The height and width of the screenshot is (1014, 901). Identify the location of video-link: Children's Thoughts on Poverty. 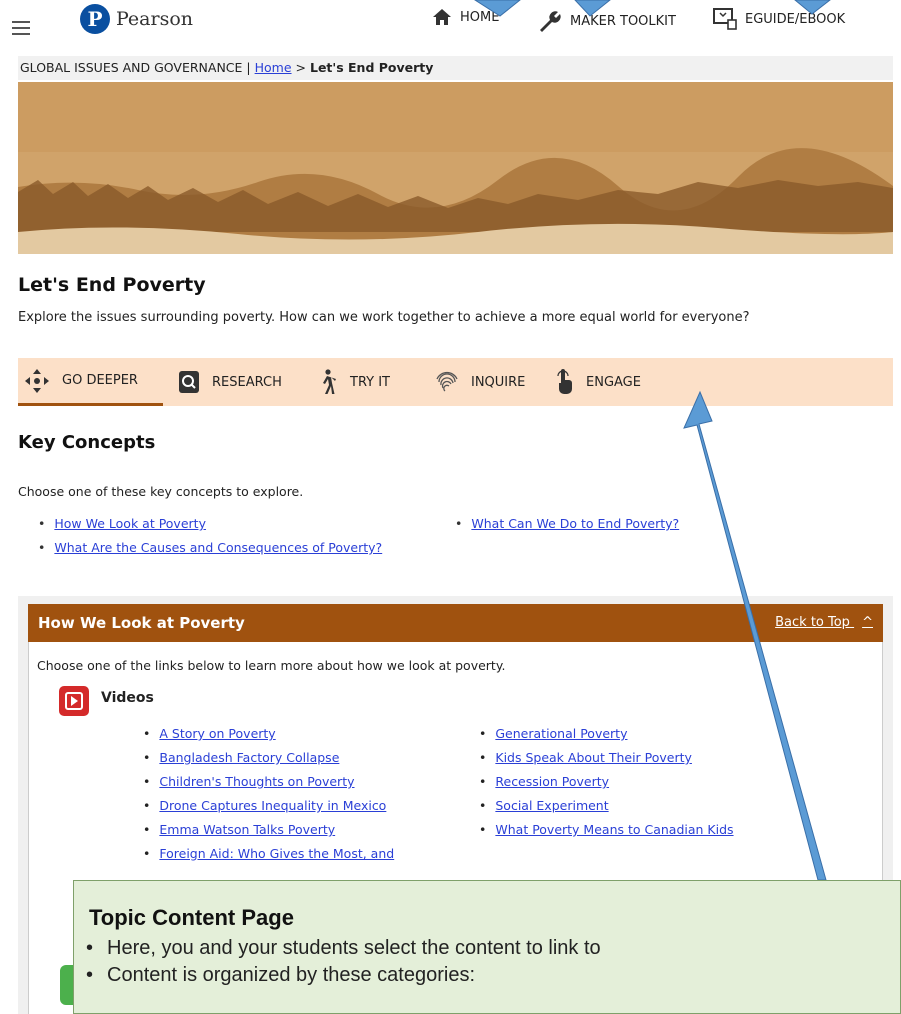
(256, 781).